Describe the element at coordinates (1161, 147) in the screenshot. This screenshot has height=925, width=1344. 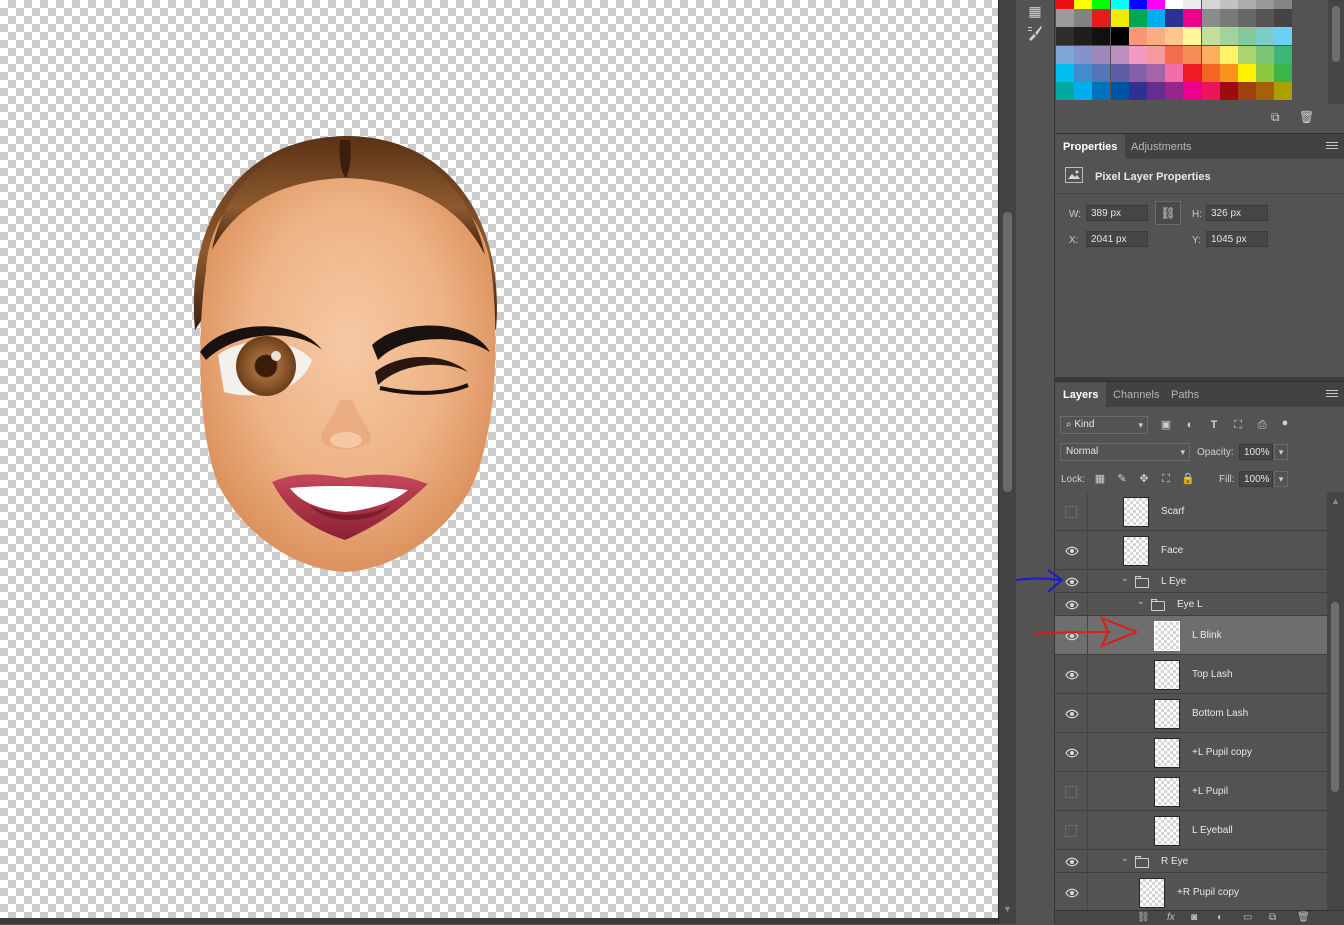
I see `tab-adjustments: Adjustments` at that location.